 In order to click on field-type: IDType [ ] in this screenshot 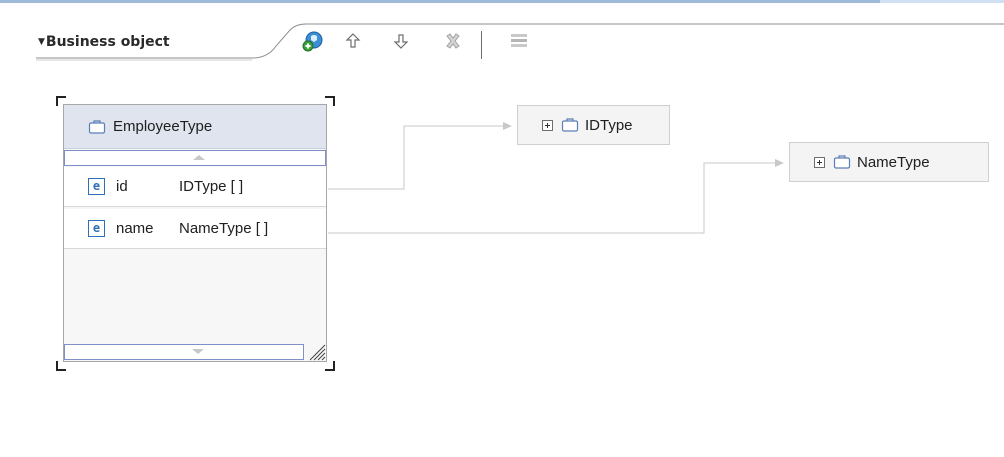, I will do `click(211, 186)`.